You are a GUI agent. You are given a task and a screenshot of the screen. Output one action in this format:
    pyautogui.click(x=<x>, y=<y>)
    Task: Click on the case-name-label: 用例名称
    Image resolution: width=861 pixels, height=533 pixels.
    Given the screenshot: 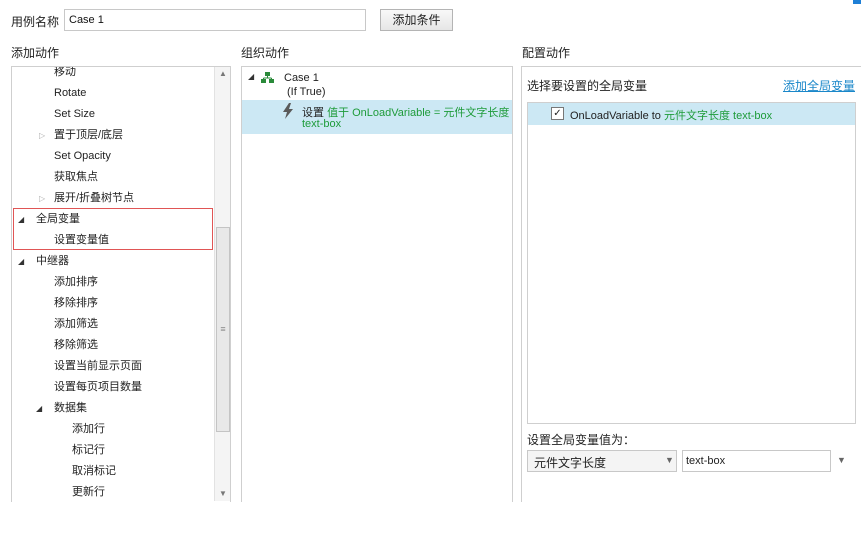 What is the action you would take?
    pyautogui.click(x=35, y=22)
    